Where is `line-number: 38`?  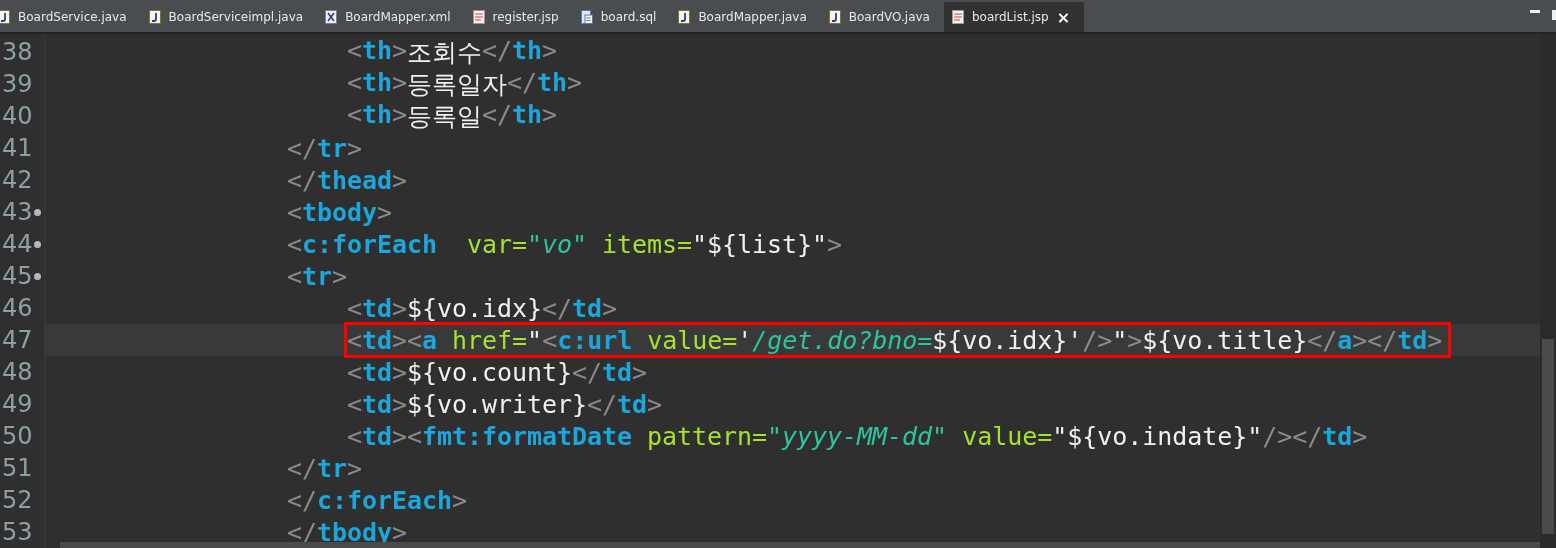
line-number: 38 is located at coordinates (17, 52).